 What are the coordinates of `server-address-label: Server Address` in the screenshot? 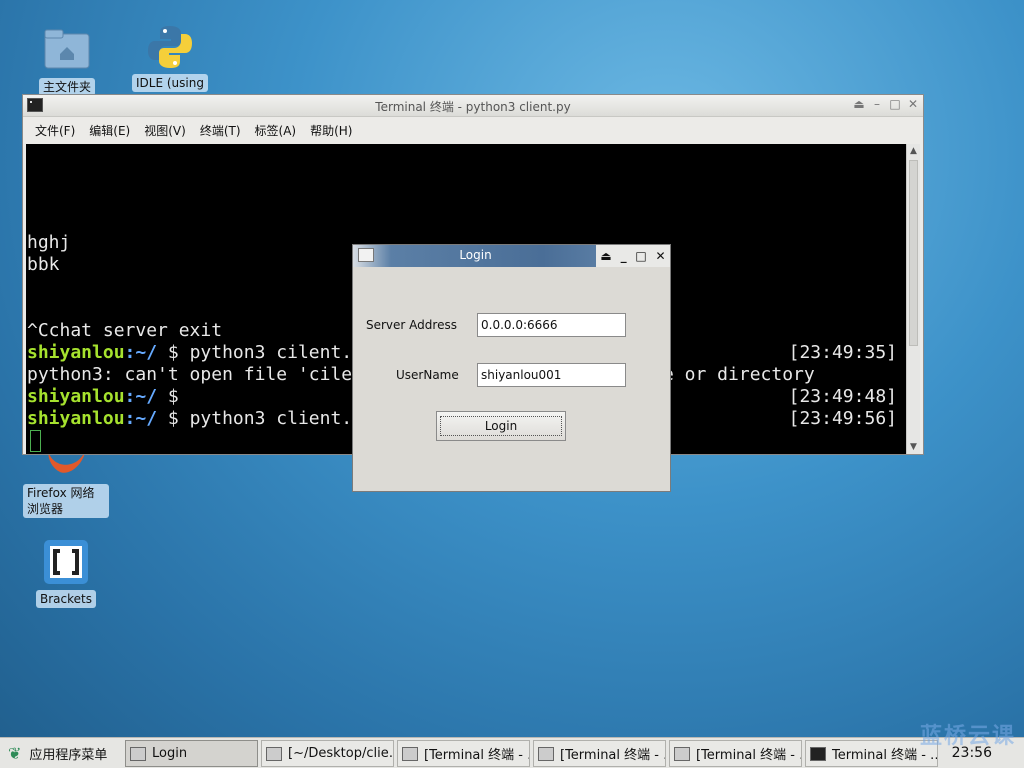 It's located at (411, 325).